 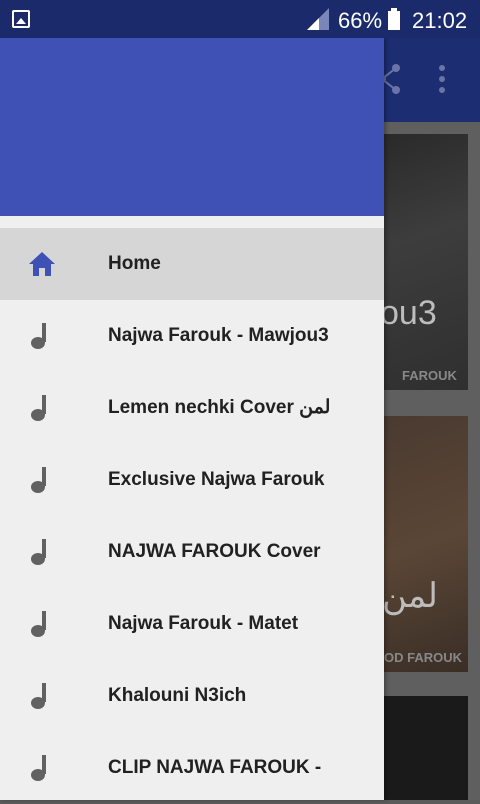 I want to click on drawer-item-song: Khalouni N3ich, so click(x=192, y=696).